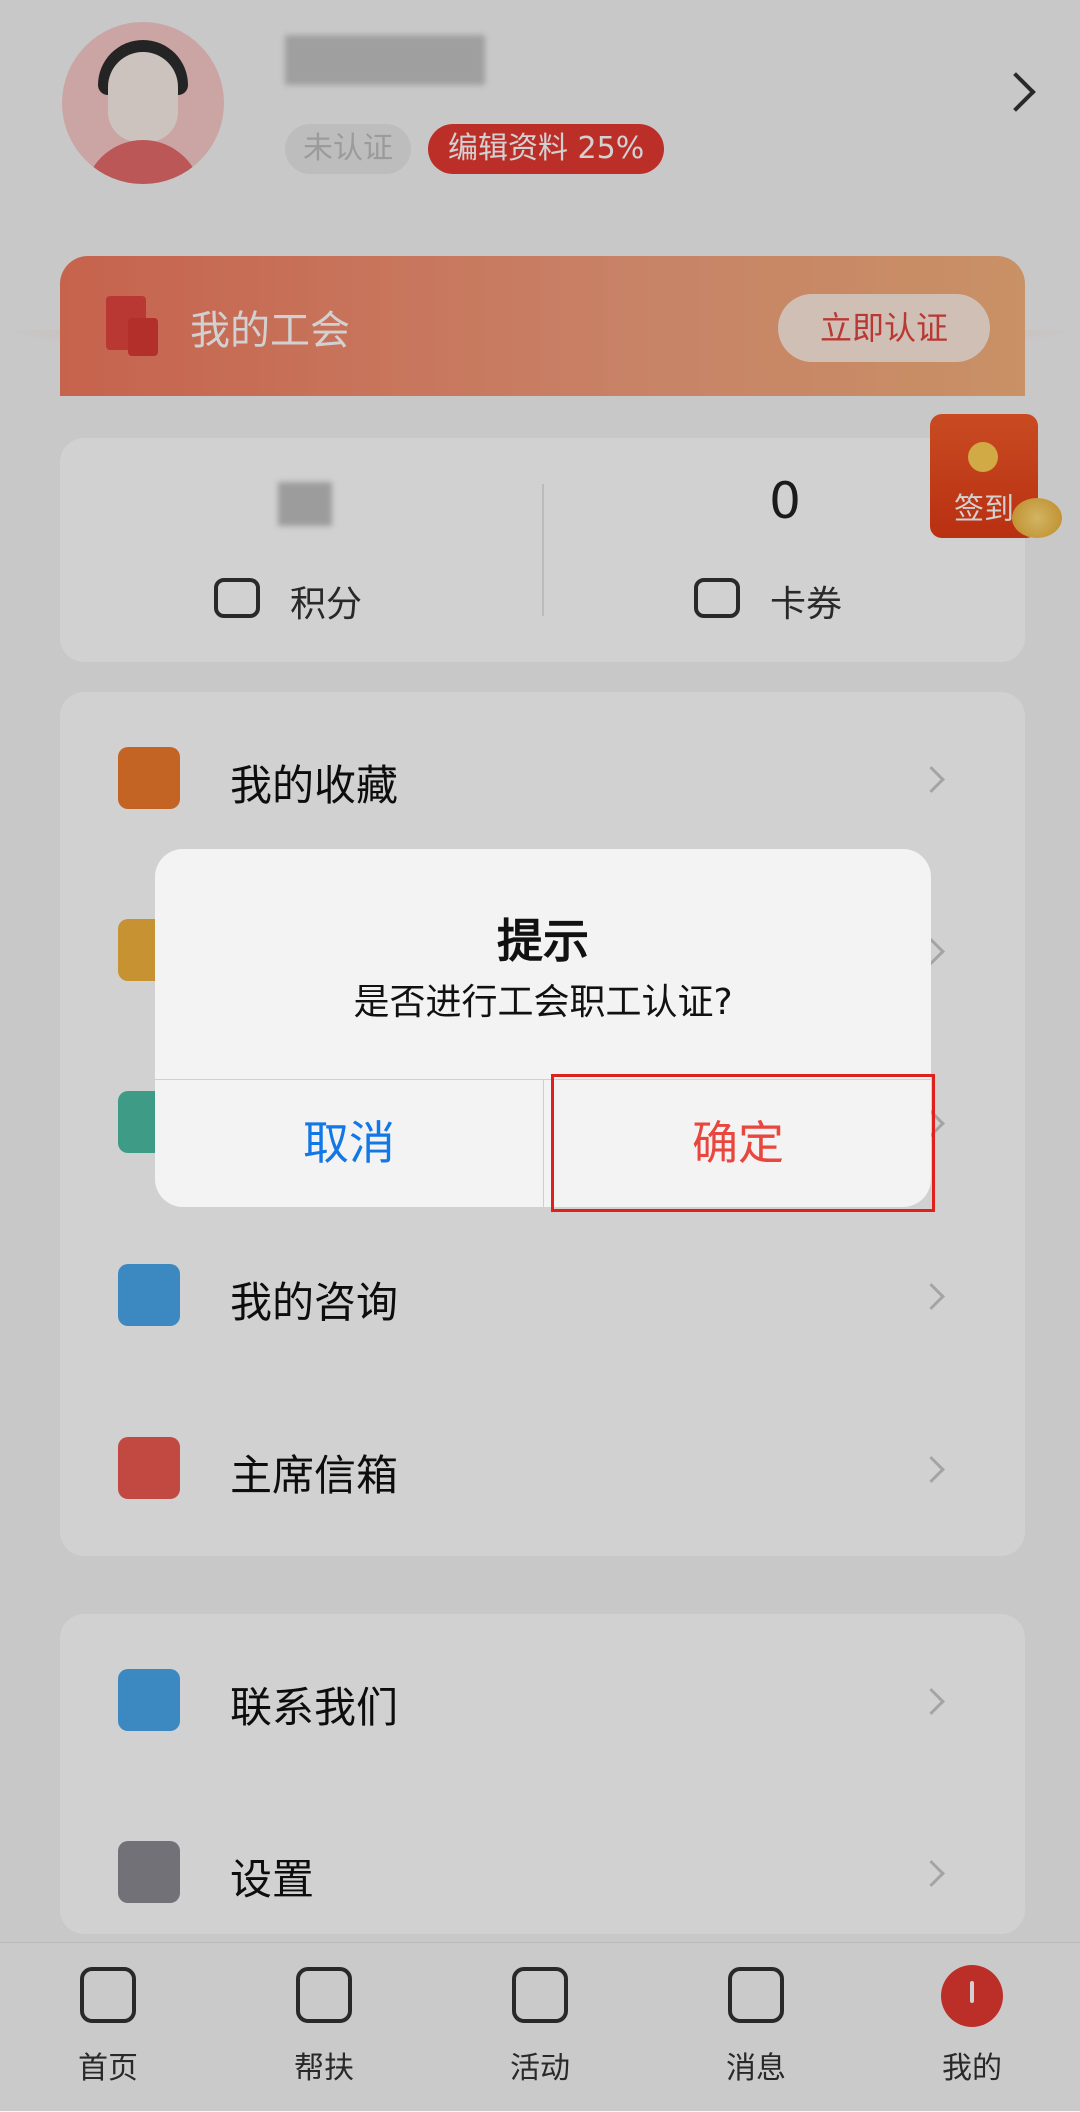 This screenshot has height=2112, width=1080. Describe the element at coordinates (543, 941) in the screenshot. I see `dialog-title: 提示` at that location.